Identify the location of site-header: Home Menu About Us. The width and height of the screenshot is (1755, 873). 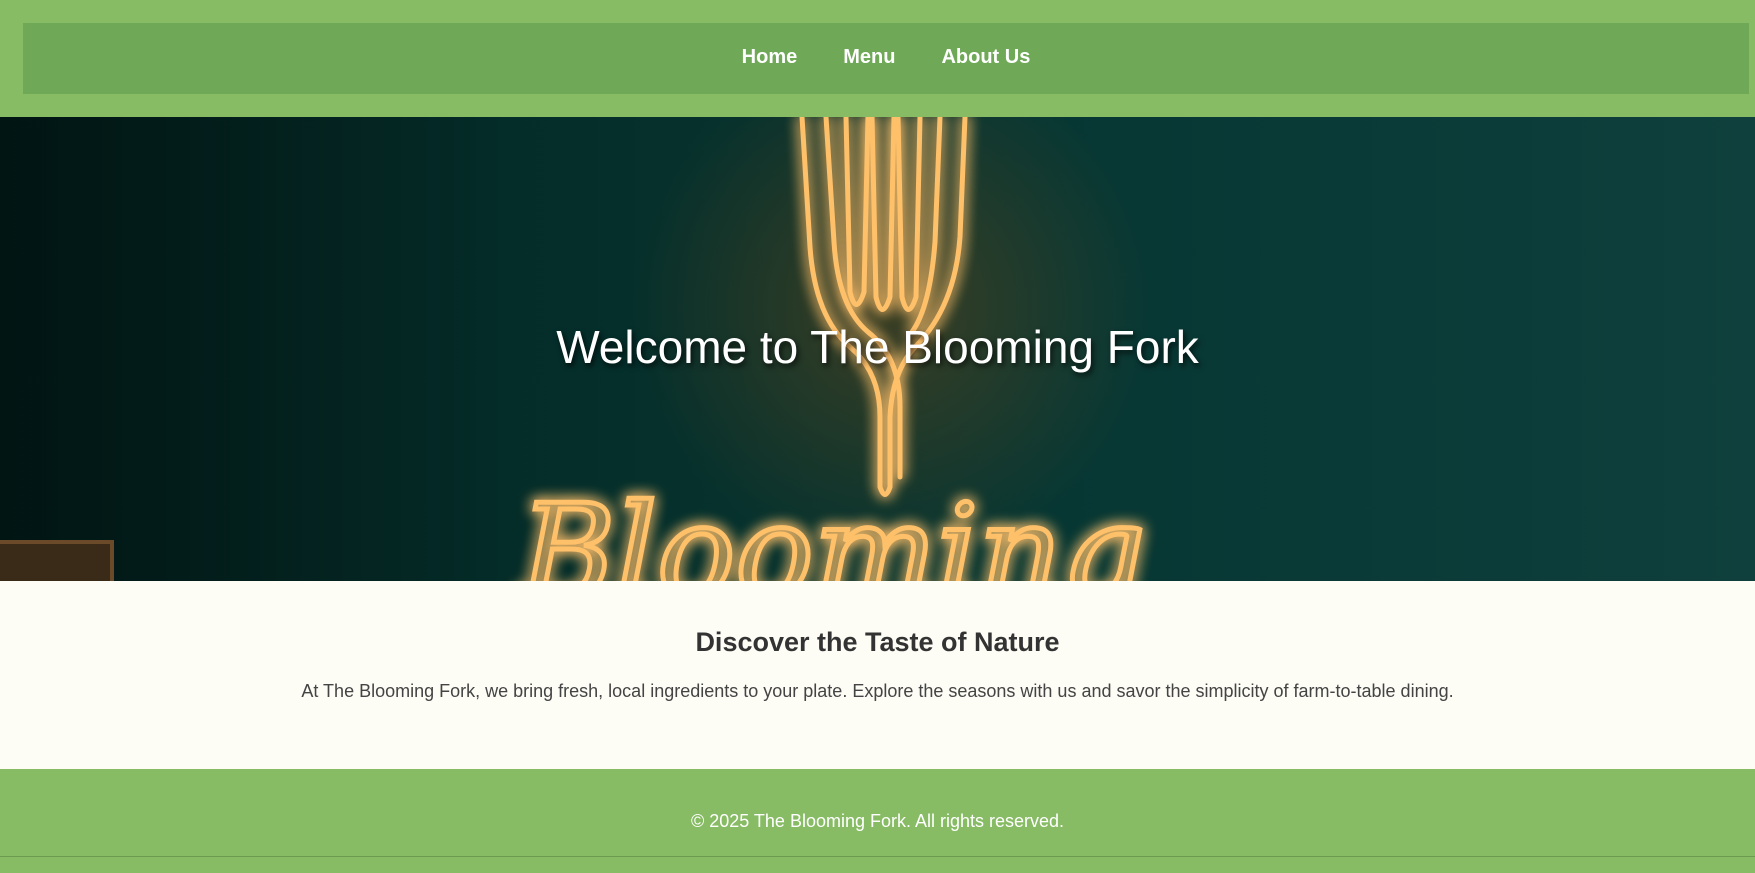
(877, 58).